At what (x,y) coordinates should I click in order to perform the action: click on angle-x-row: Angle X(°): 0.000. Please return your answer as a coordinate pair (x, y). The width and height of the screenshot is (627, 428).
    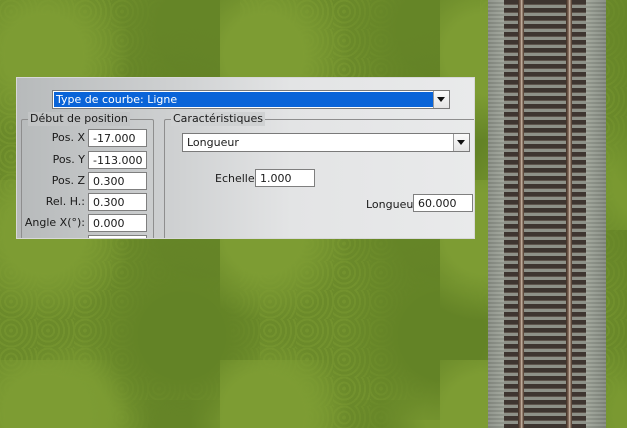
    Looking at the image, I should click on (87, 223).